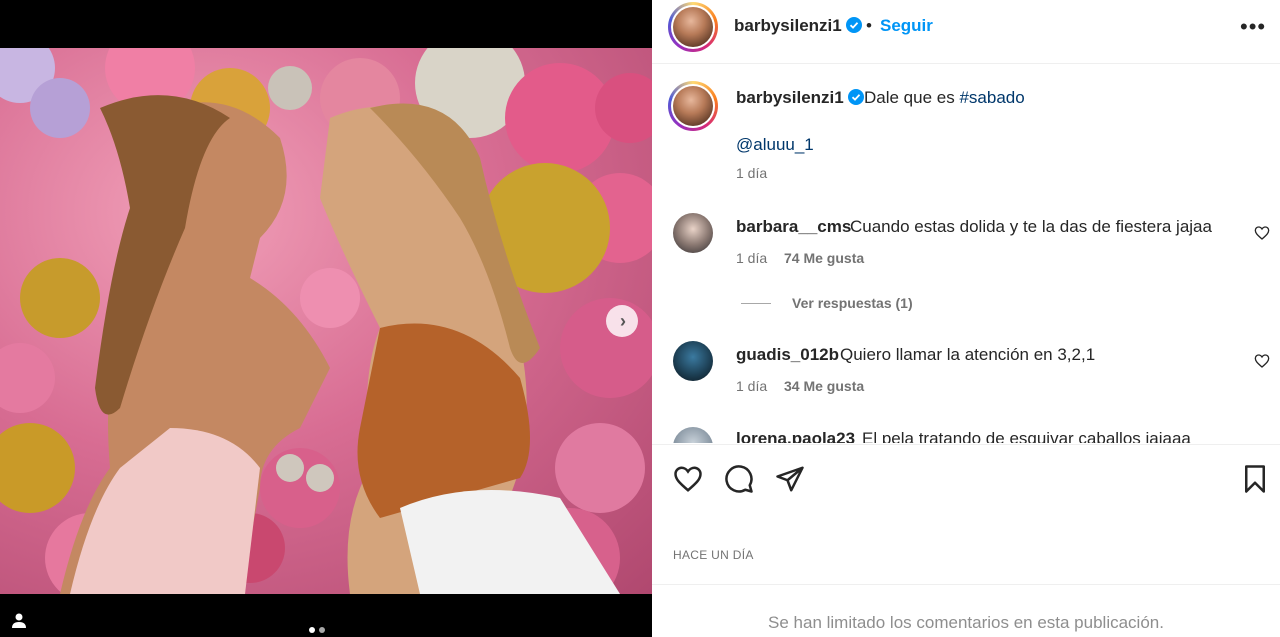 The height and width of the screenshot is (637, 1280). I want to click on comment-username: guadis_012b, so click(787, 355).